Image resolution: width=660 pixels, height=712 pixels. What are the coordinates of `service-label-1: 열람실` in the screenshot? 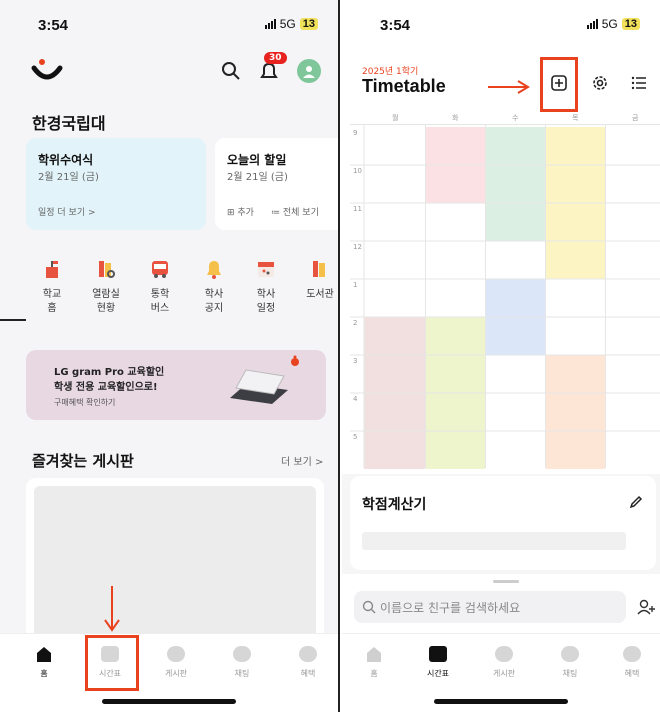 It's located at (106, 294).